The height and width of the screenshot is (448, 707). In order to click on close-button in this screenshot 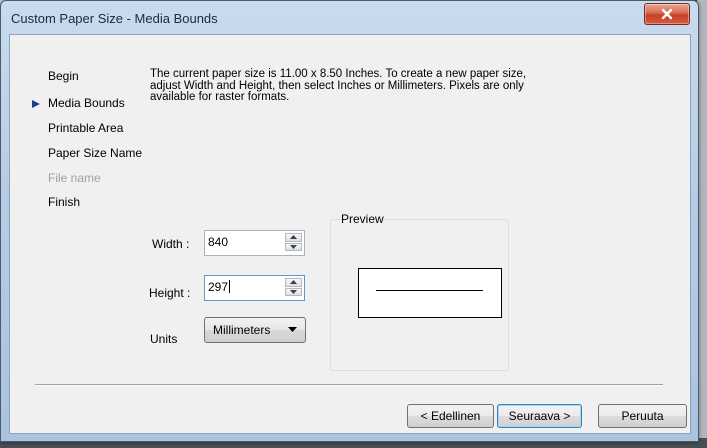, I will do `click(667, 14)`.